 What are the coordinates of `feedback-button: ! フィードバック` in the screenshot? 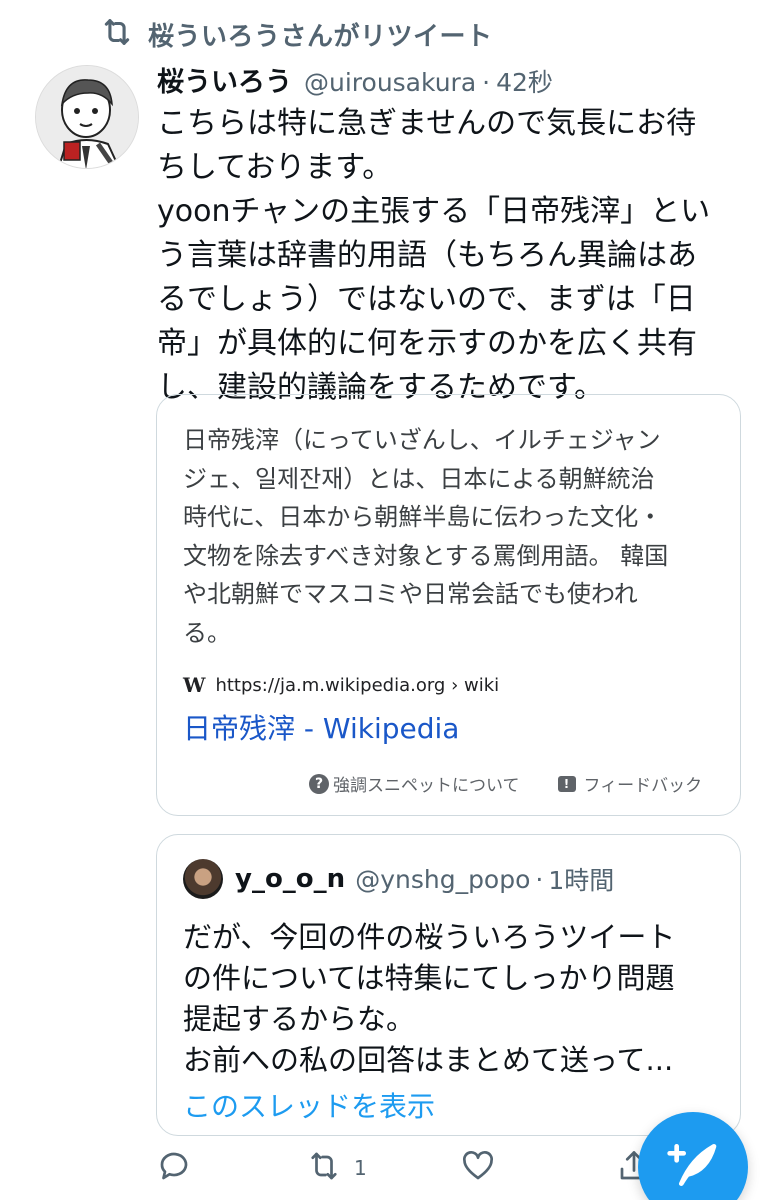 It's located at (630, 783).